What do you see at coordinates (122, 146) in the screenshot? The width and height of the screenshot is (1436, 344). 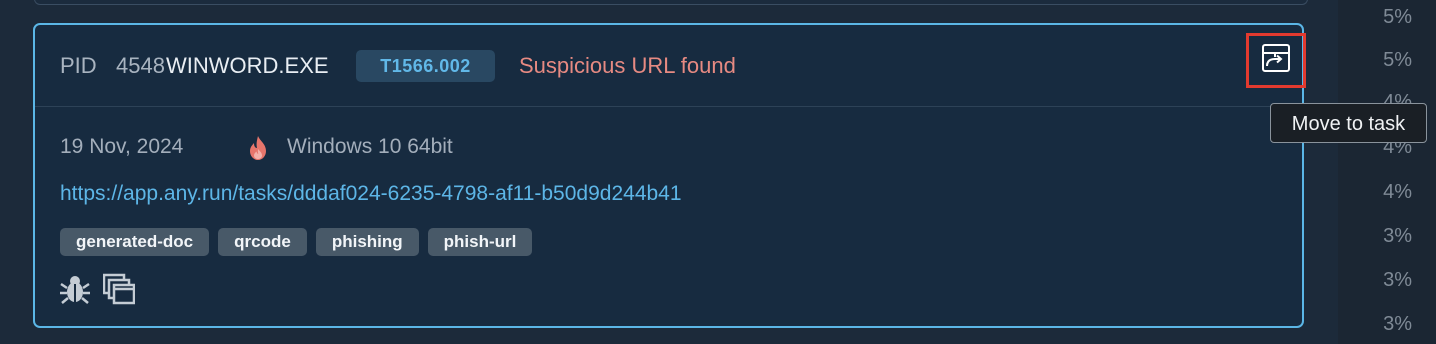 I see `task-date: 19 Nov, 2024` at bounding box center [122, 146].